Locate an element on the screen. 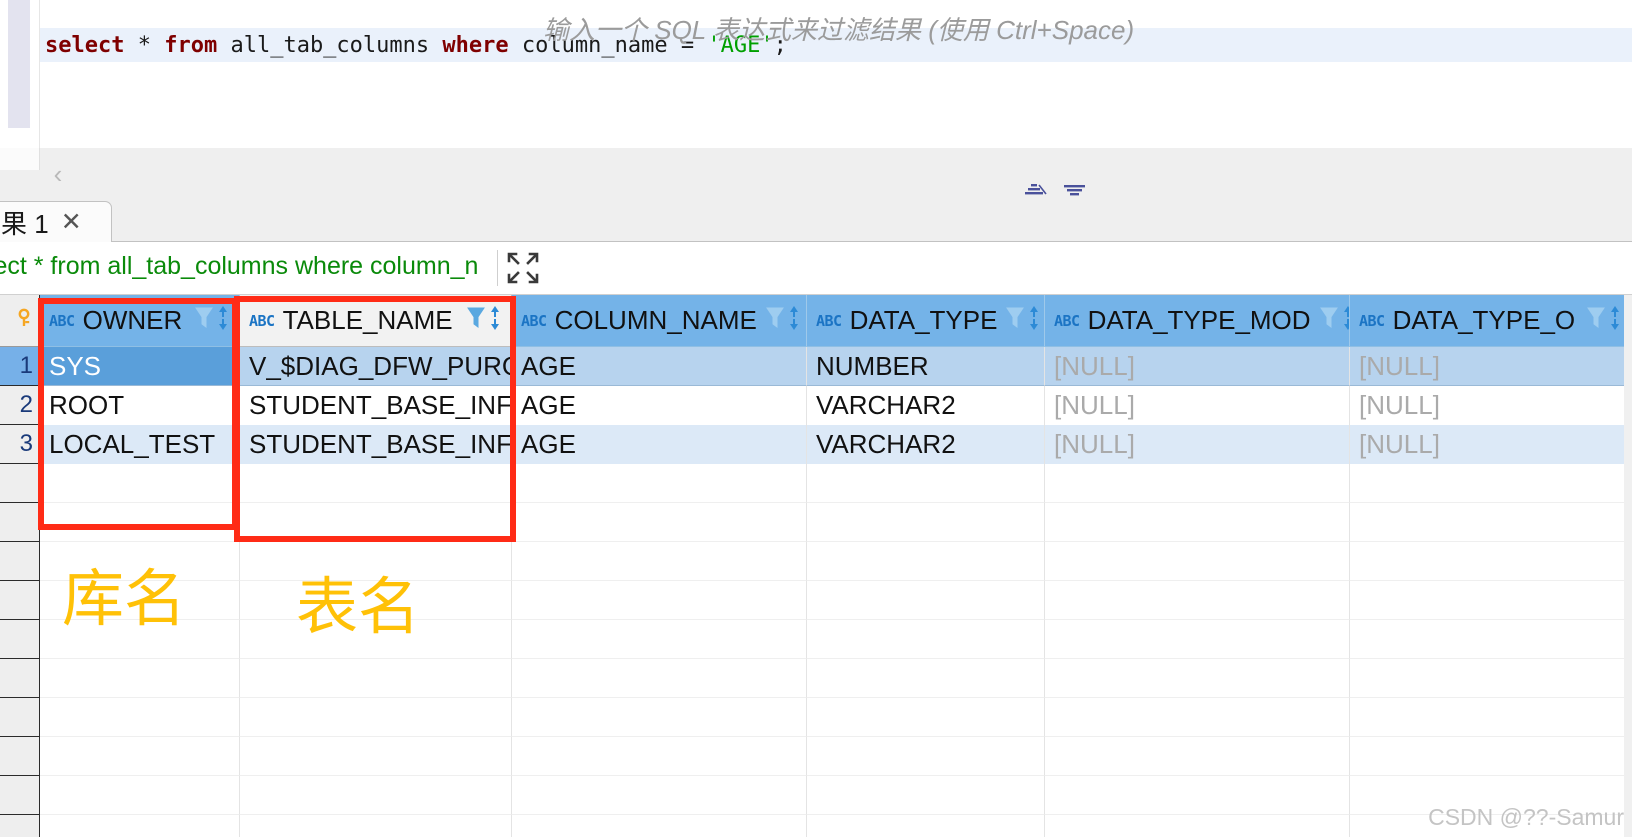 This screenshot has height=837, width=1632. column-header-label: COLUMN_NAME is located at coordinates (655, 320).